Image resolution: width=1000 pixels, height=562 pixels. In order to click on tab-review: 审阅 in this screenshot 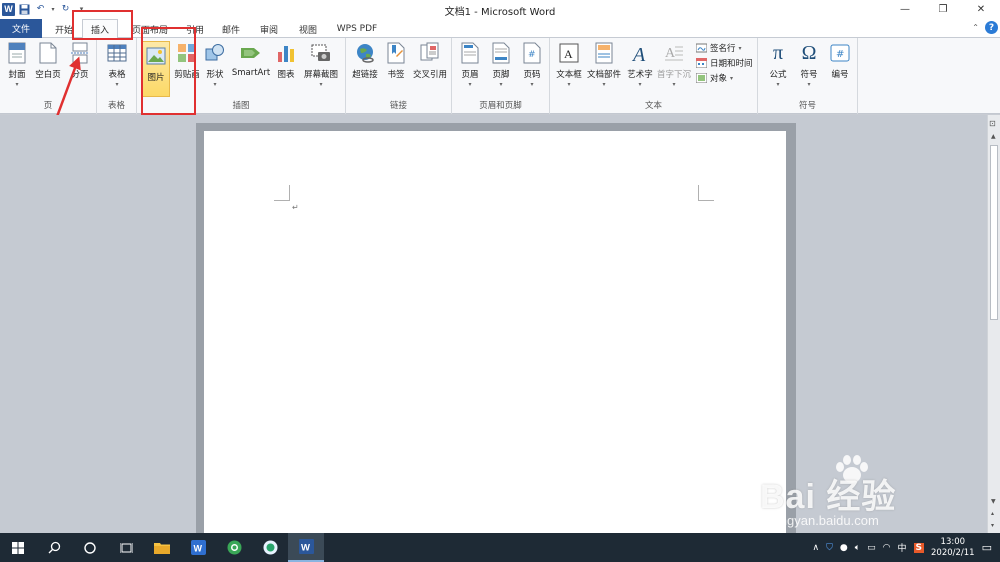, I will do `click(269, 29)`.